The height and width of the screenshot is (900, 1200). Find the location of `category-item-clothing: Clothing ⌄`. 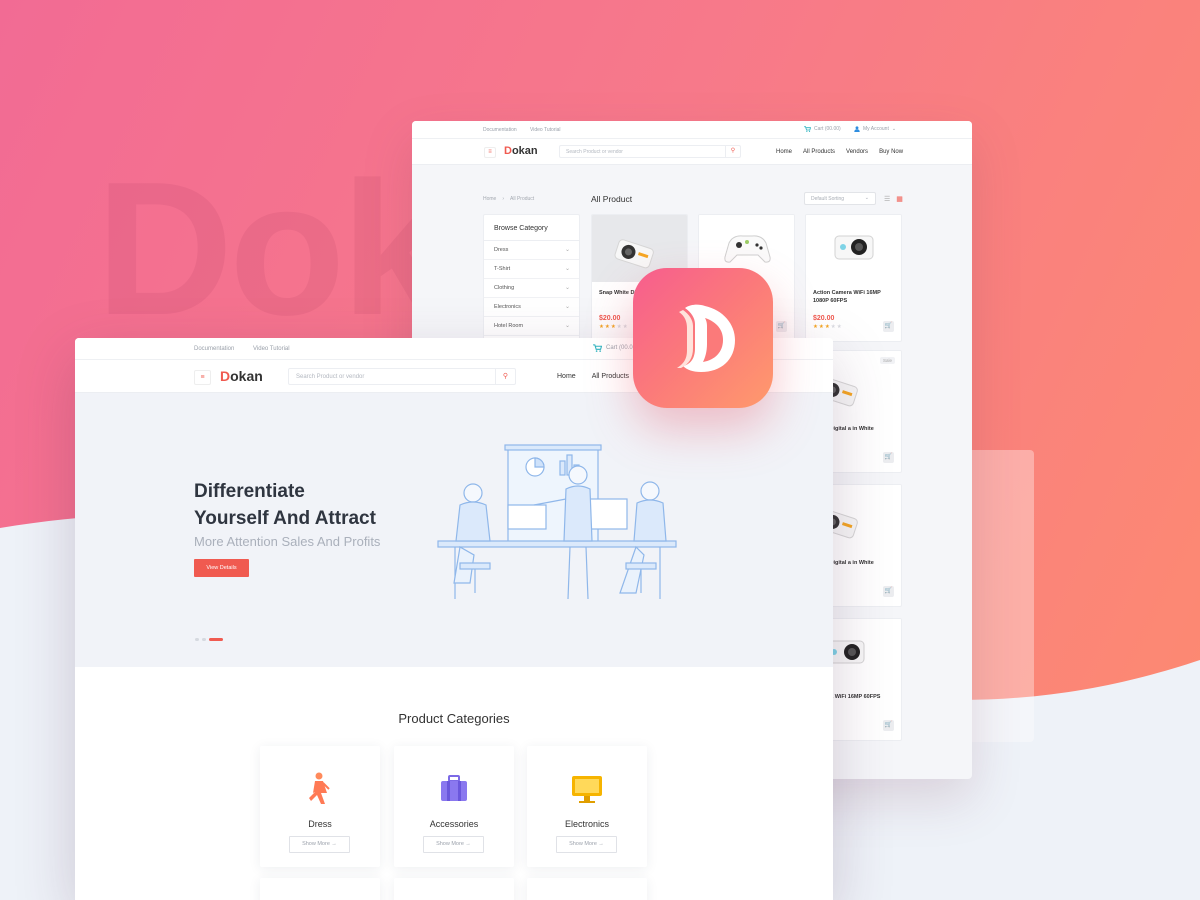

category-item-clothing: Clothing ⌄ is located at coordinates (531, 288).